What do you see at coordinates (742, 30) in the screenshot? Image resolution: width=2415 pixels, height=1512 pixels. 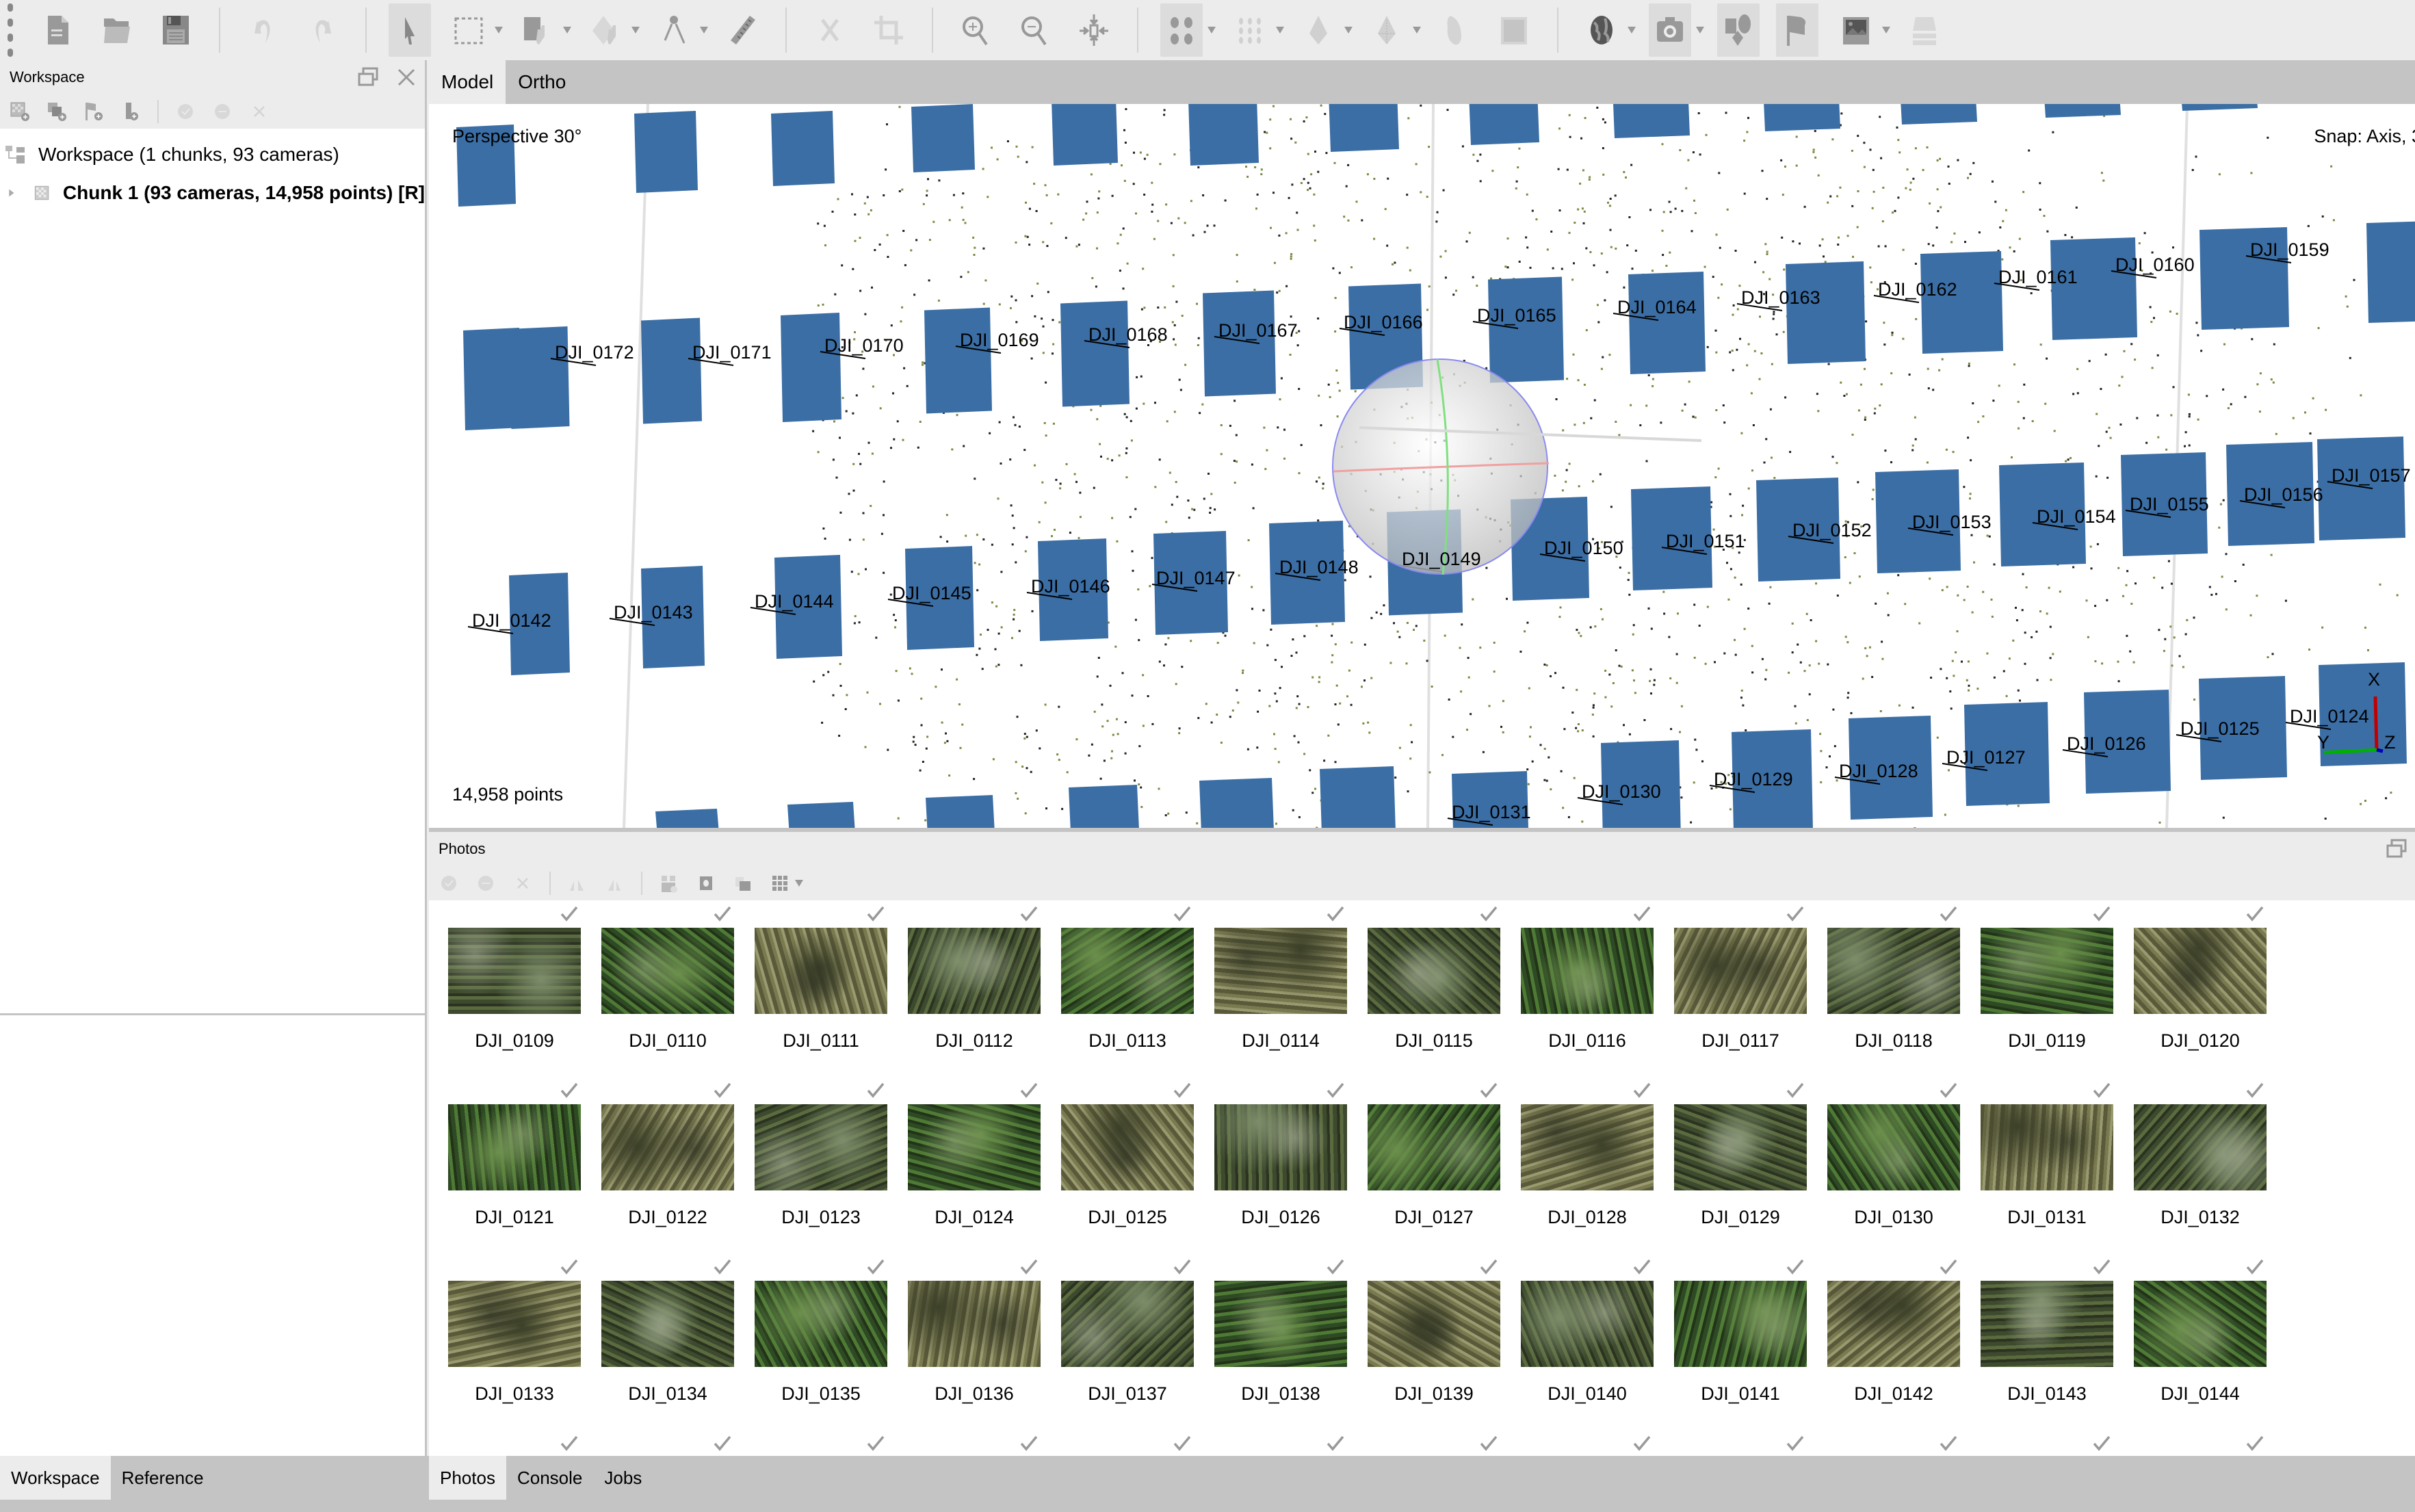 I see `ruler-button` at bounding box center [742, 30].